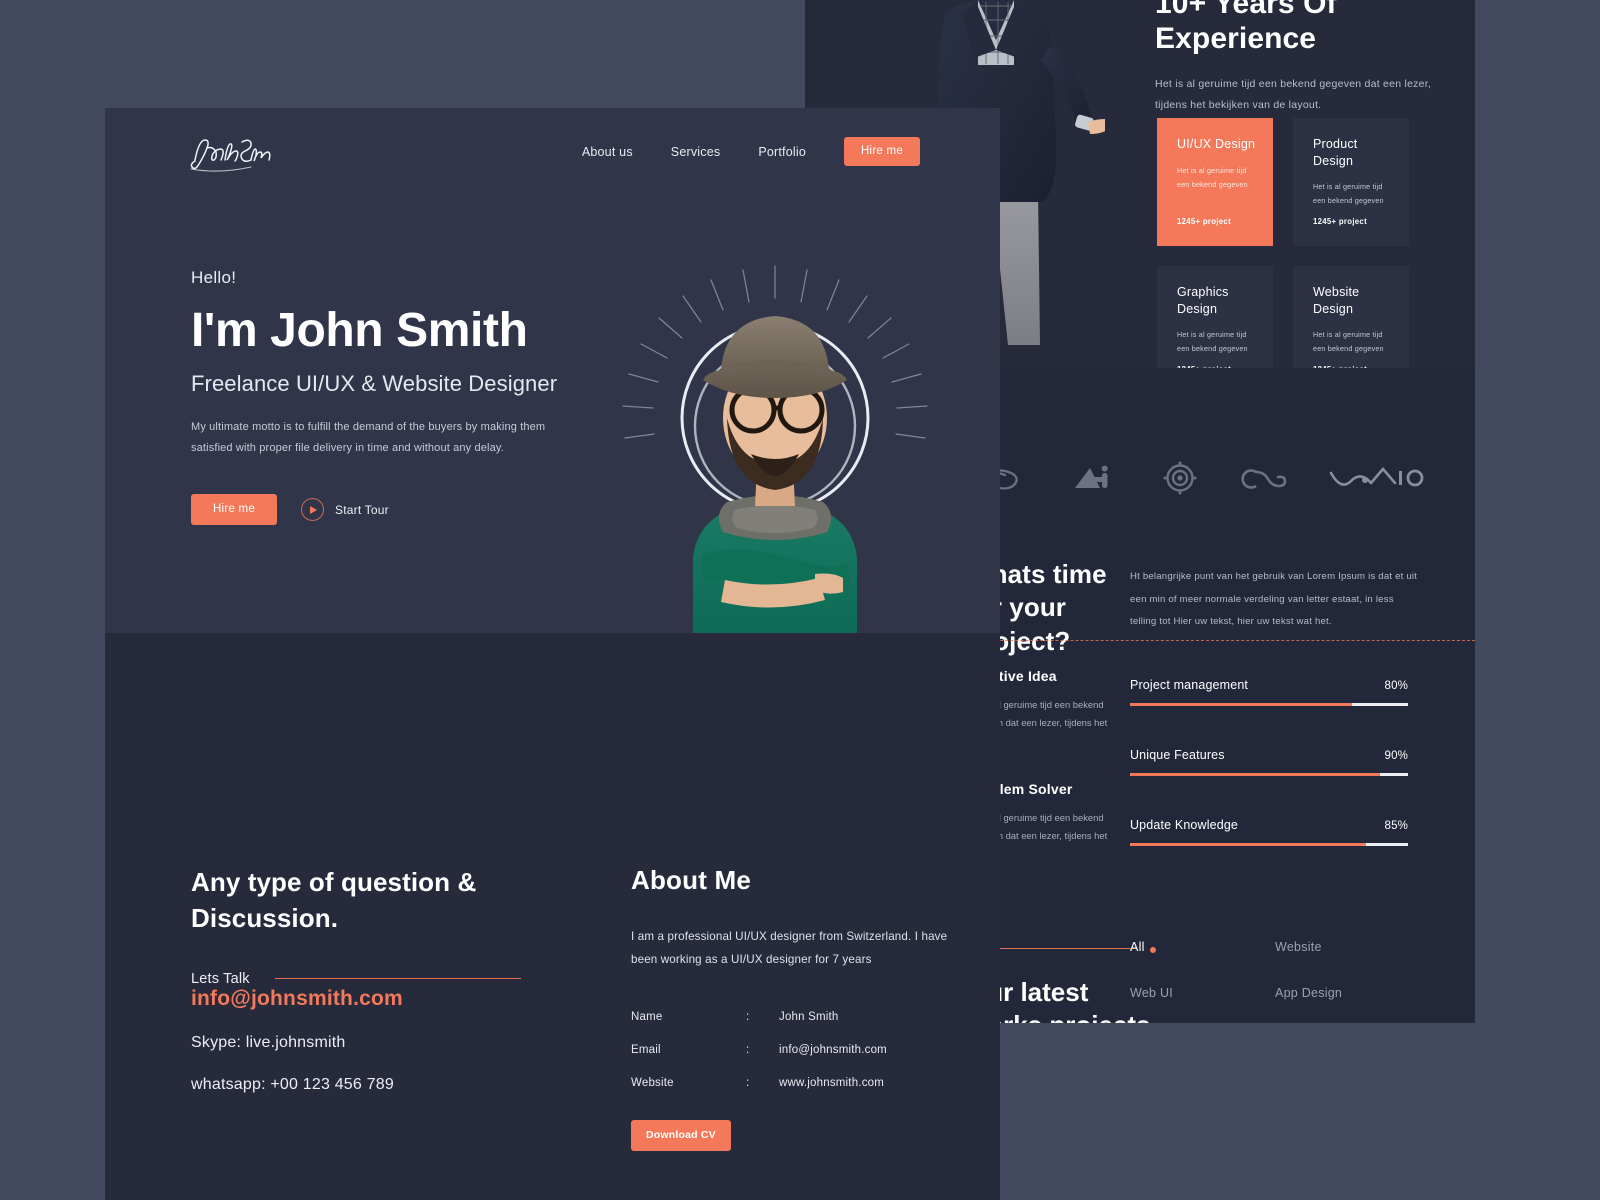  I want to click on service-card-title: Graphics Design, so click(1203, 300).